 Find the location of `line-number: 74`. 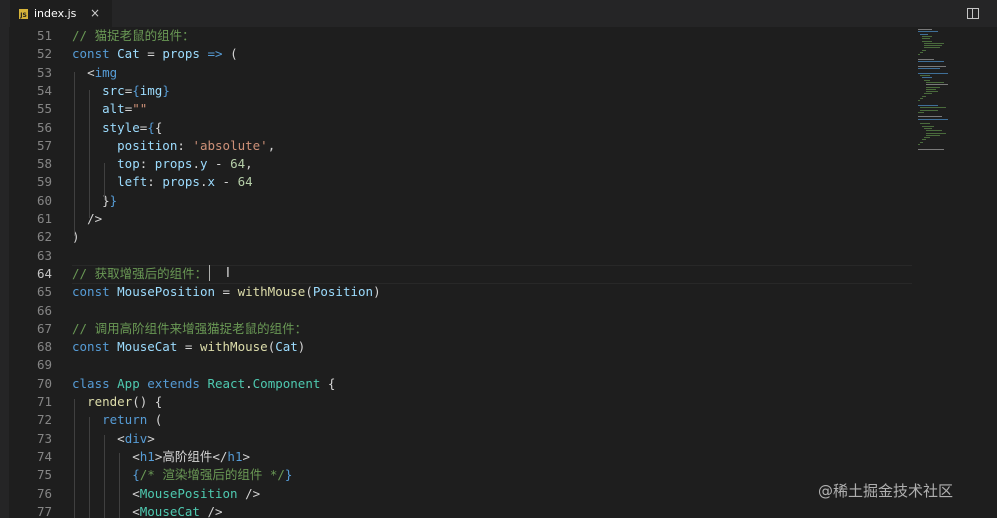

line-number: 74 is located at coordinates (44, 456).